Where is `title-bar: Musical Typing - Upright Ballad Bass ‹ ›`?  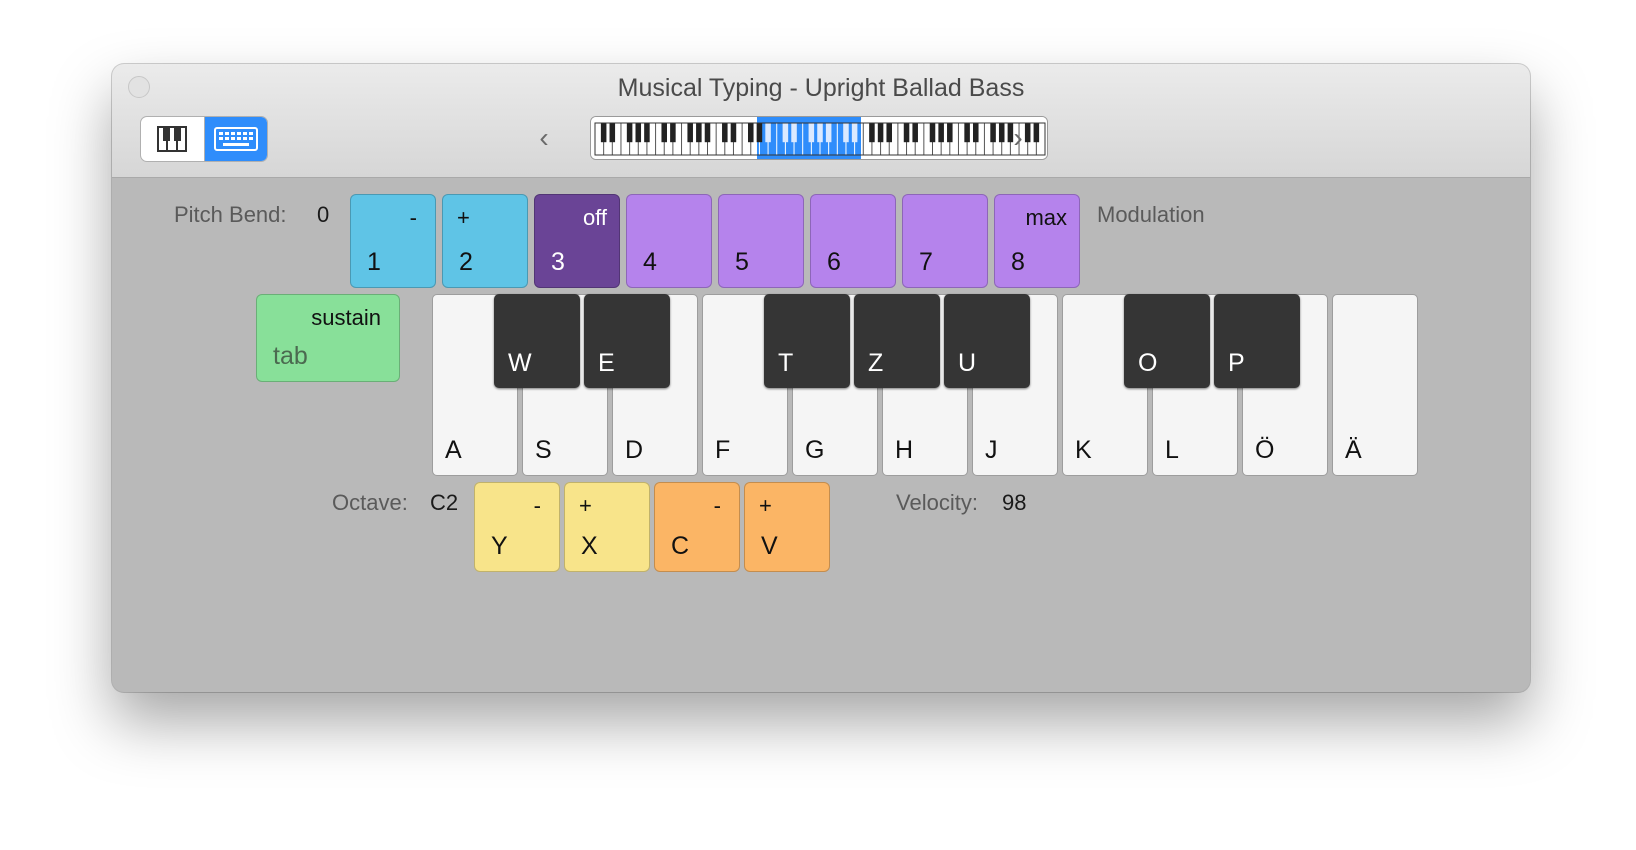 title-bar: Musical Typing - Upright Ballad Bass ‹ › is located at coordinates (821, 121).